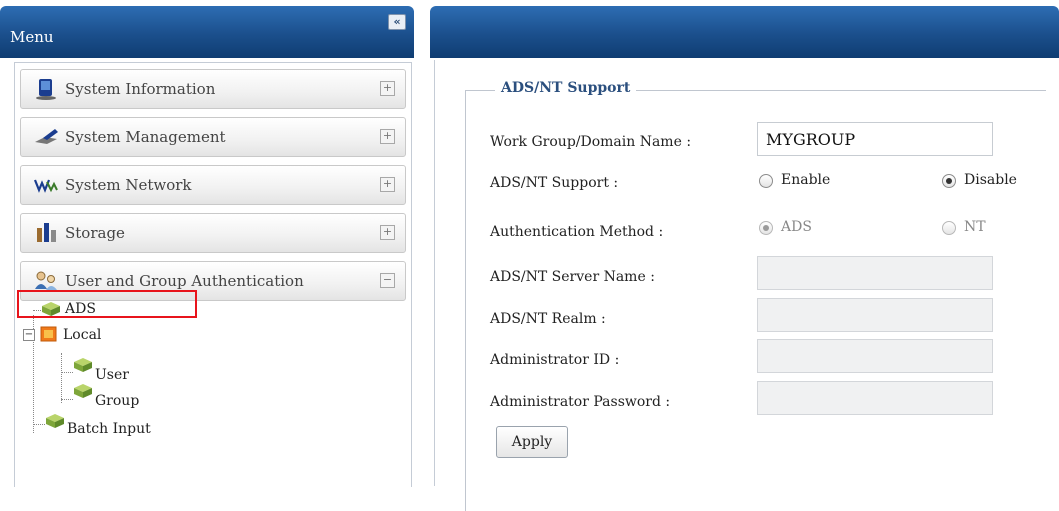 This screenshot has height=511, width=1059. I want to click on tree-item-batch-input: Batch Input, so click(125, 426).